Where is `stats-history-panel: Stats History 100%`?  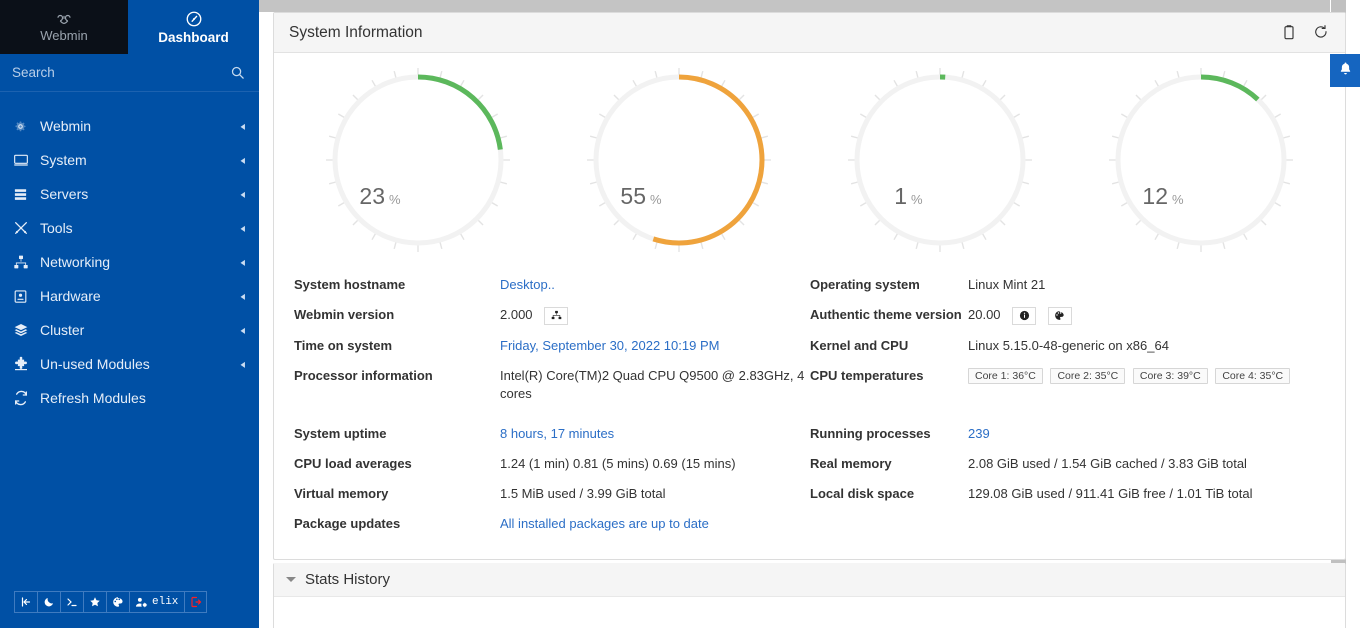
stats-history-panel: Stats History 100% is located at coordinates (809, 595).